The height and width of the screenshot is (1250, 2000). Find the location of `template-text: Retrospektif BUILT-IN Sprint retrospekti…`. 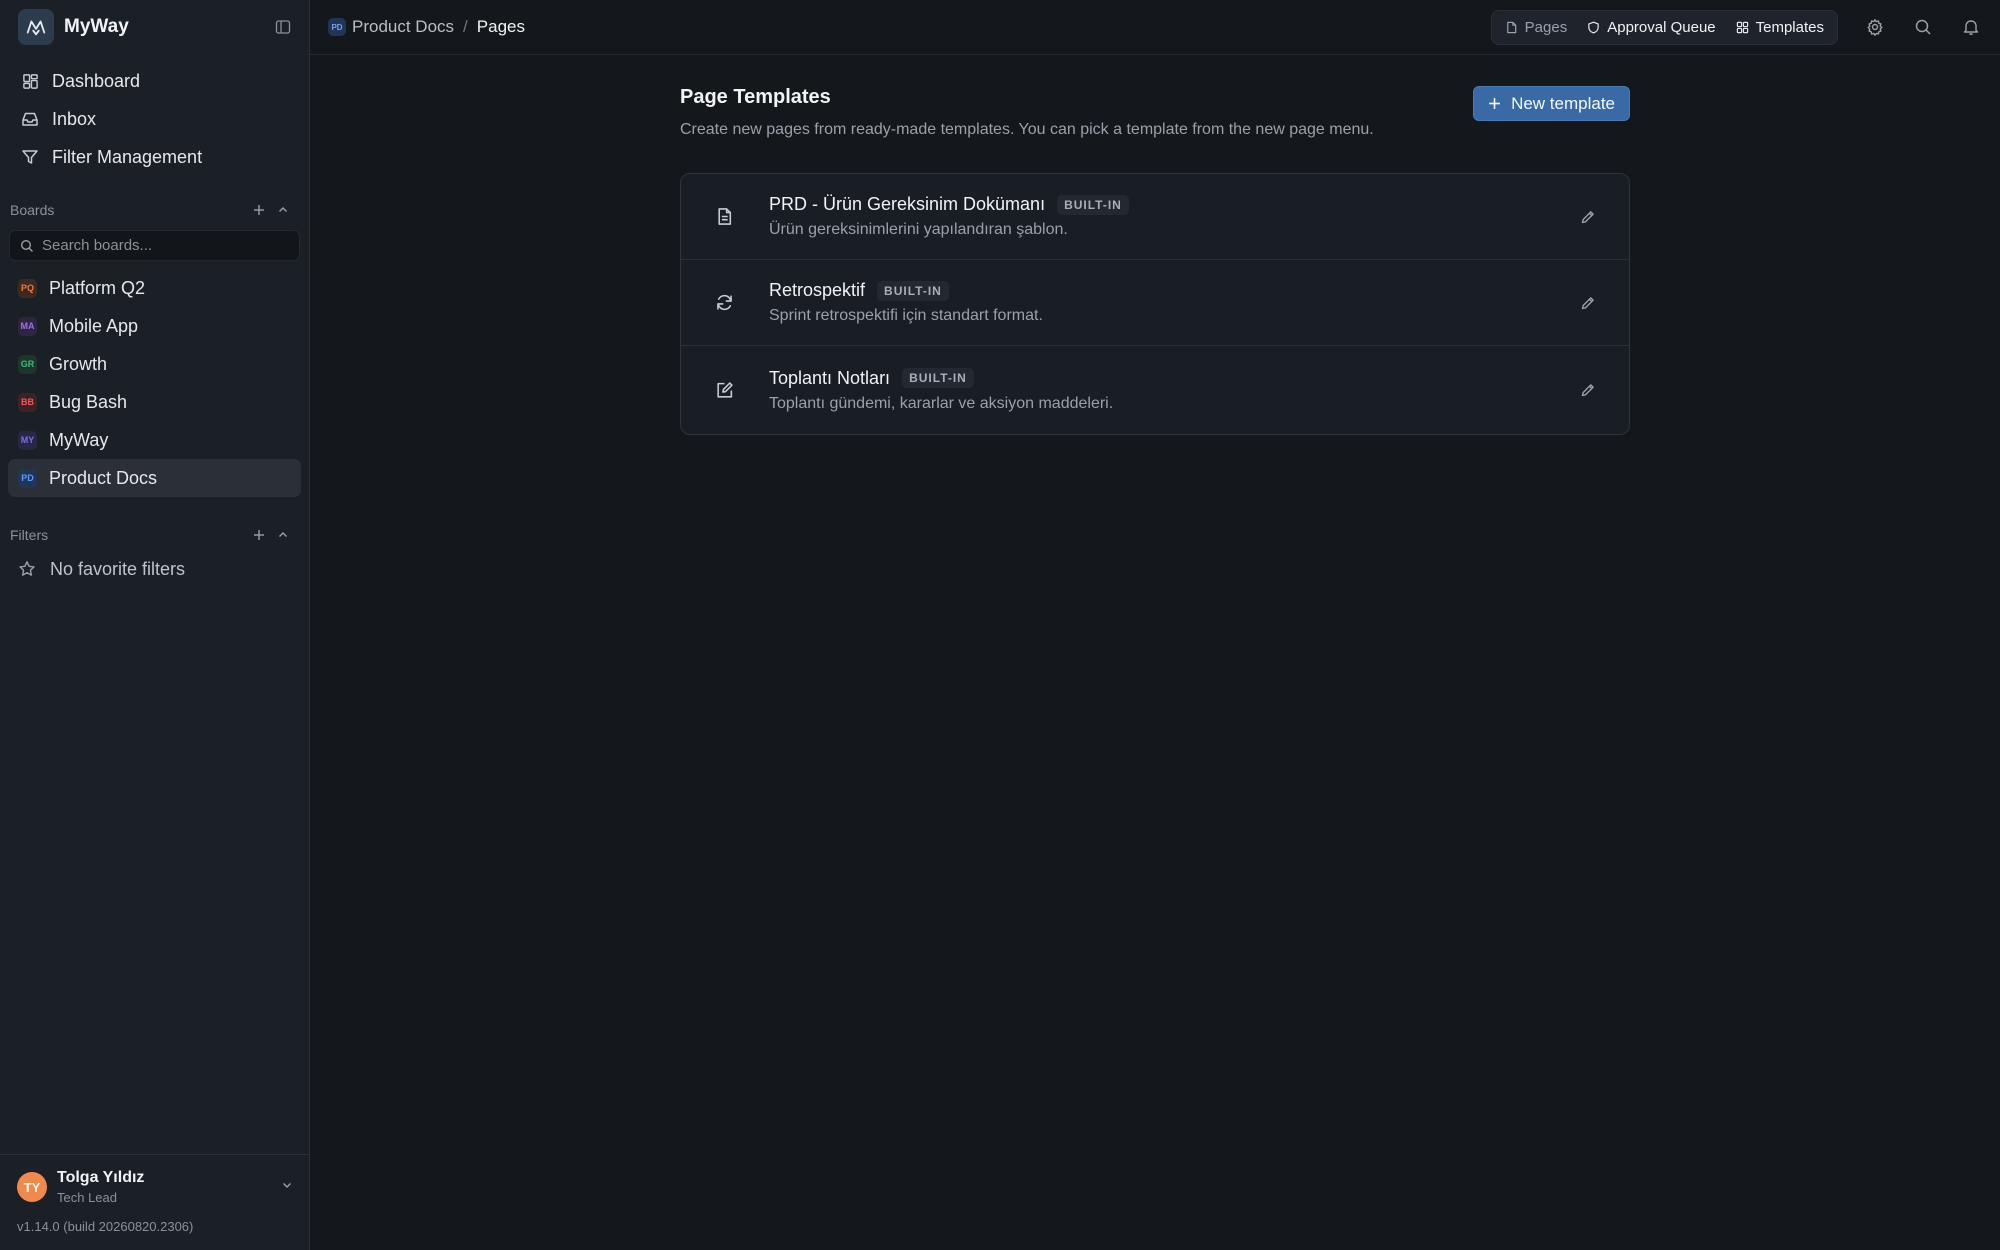

template-text: Retrospektif BUILT-IN Sprint retrospekti… is located at coordinates (1173, 302).